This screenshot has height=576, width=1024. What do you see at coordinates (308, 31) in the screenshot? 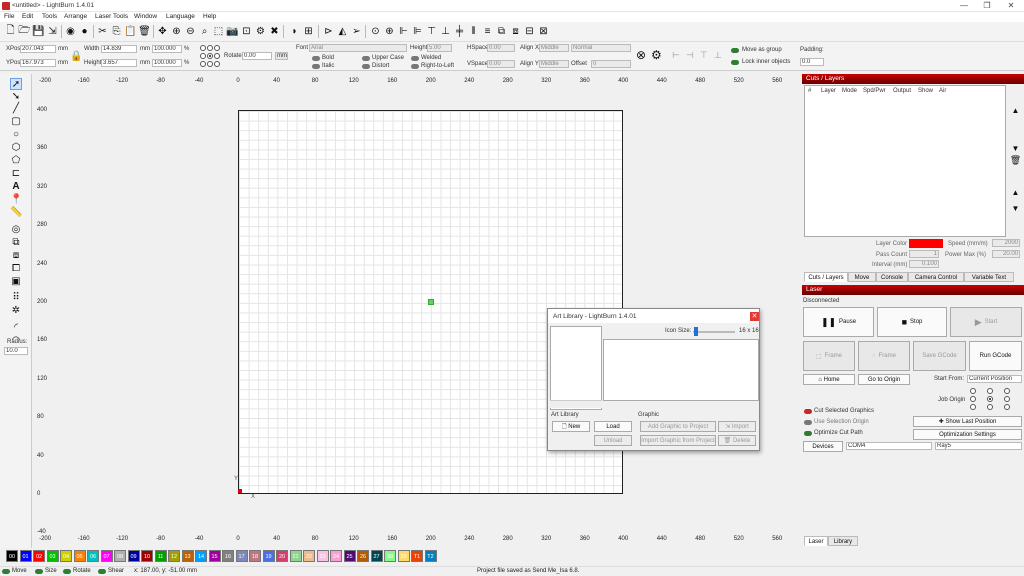
I see `offset-icon: ⊞` at bounding box center [308, 31].